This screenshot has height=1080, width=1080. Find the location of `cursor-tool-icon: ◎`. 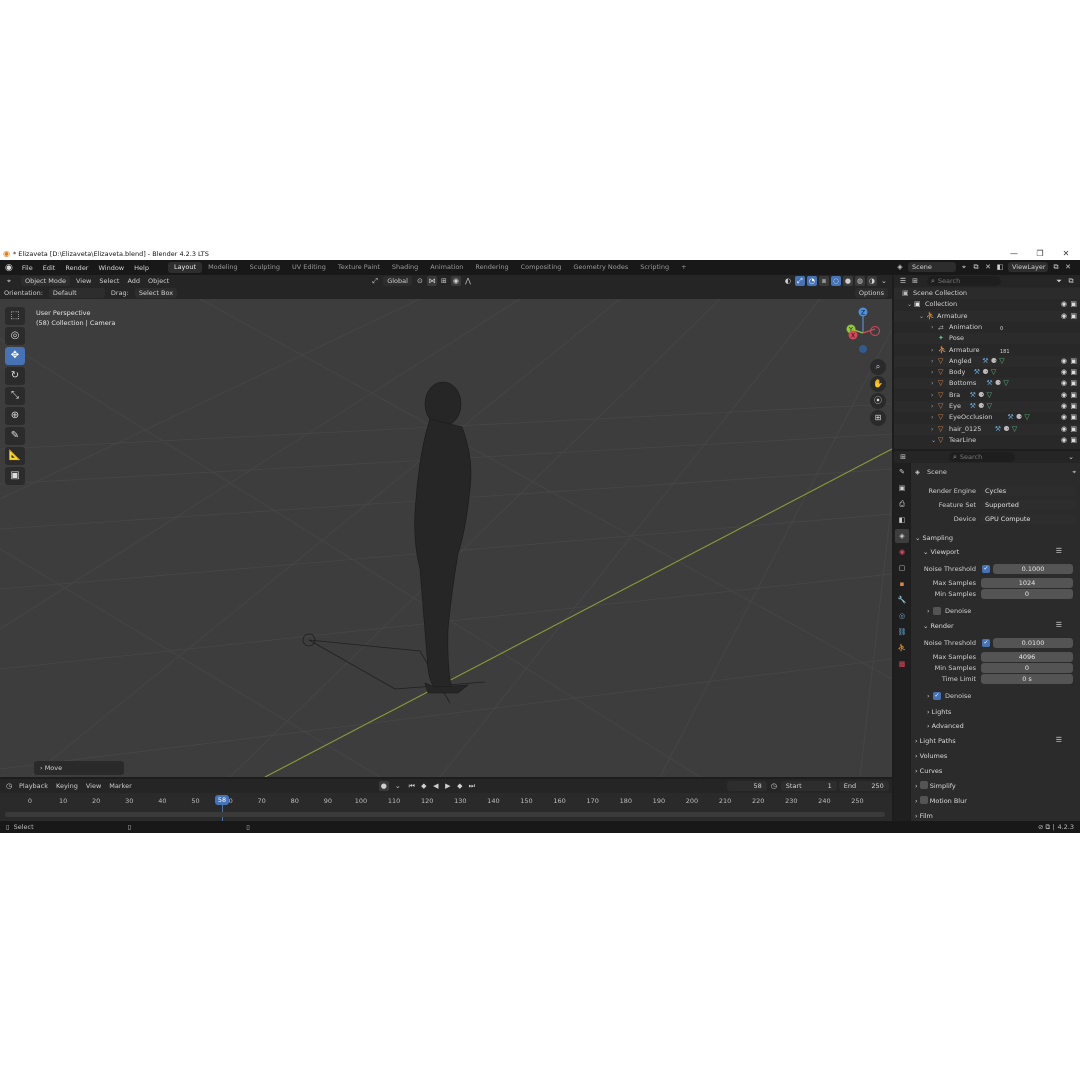

cursor-tool-icon: ◎ is located at coordinates (15, 336).